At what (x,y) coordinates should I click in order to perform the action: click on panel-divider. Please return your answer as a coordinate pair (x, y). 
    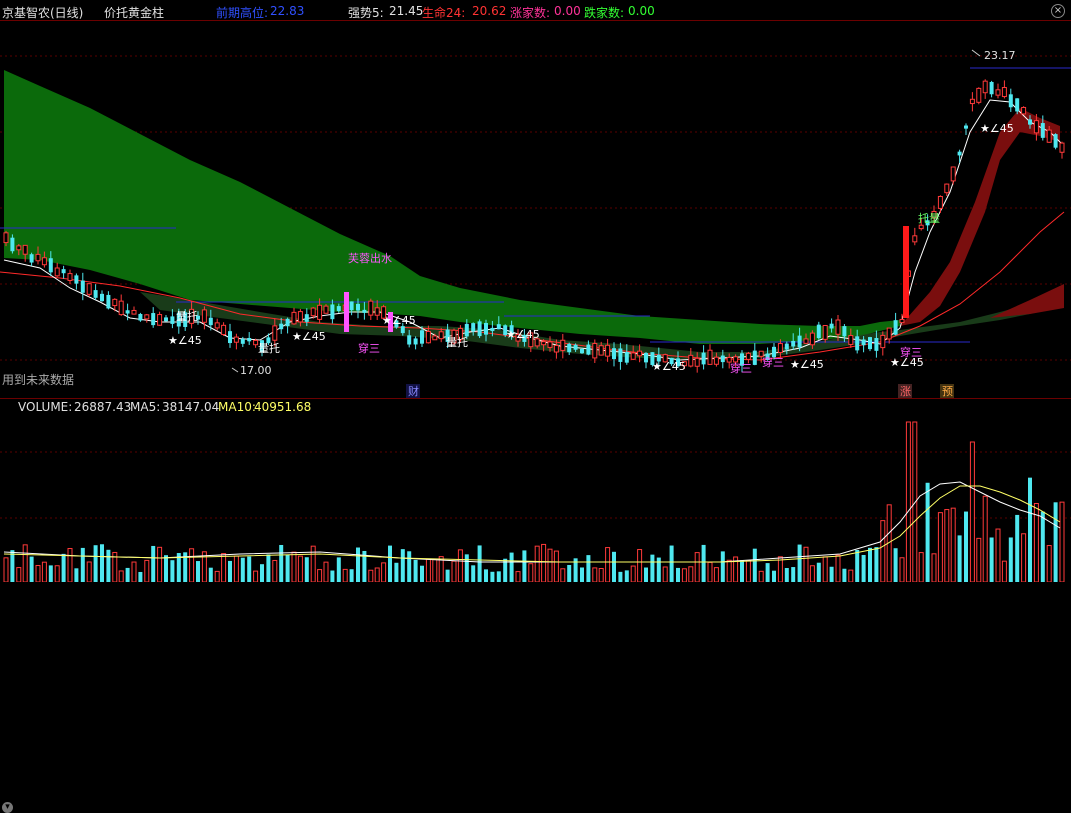
    Looking at the image, I should click on (535, 398).